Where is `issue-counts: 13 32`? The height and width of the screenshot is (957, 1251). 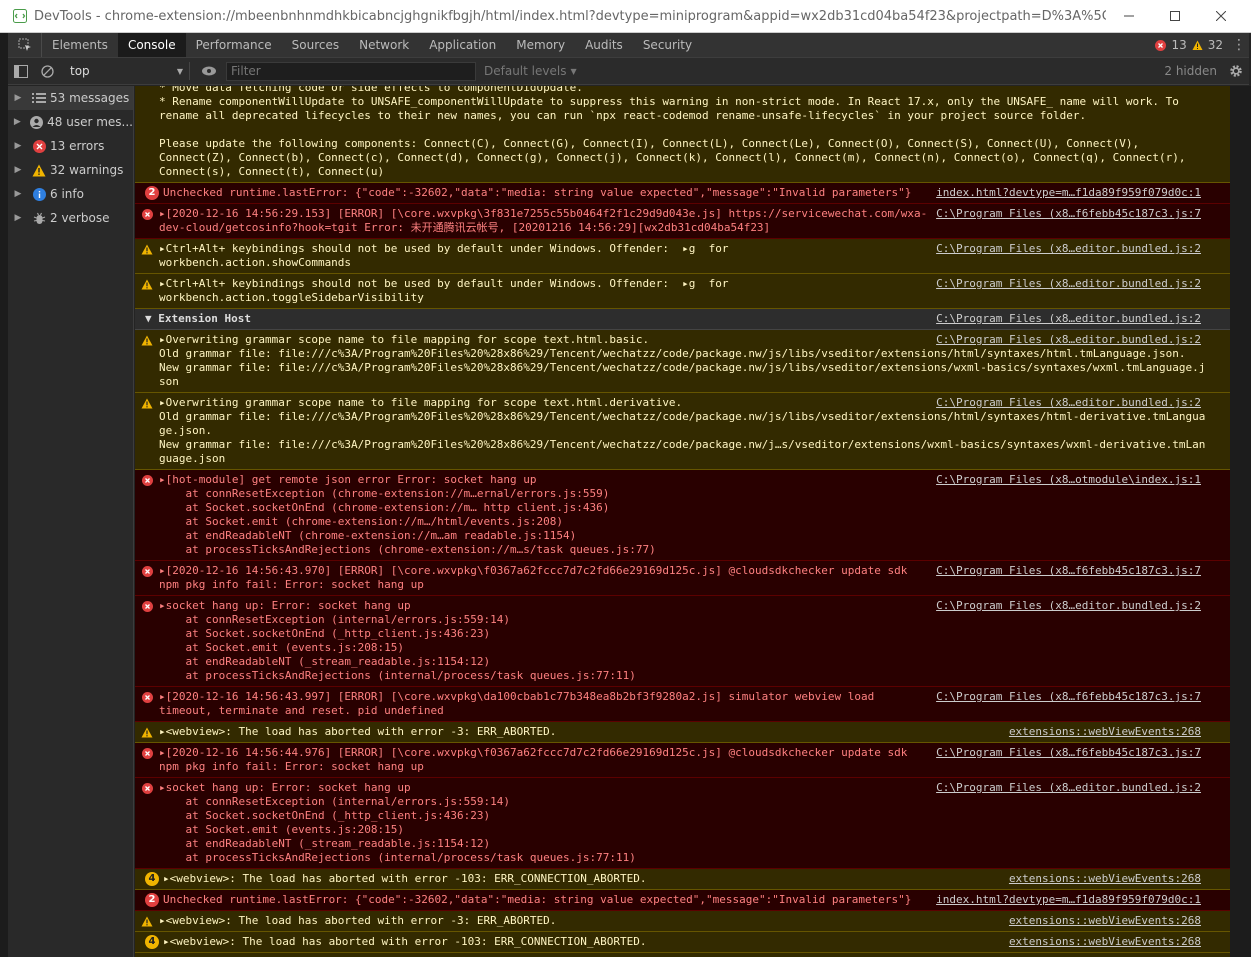
issue-counts: 13 32 is located at coordinates (1192, 45).